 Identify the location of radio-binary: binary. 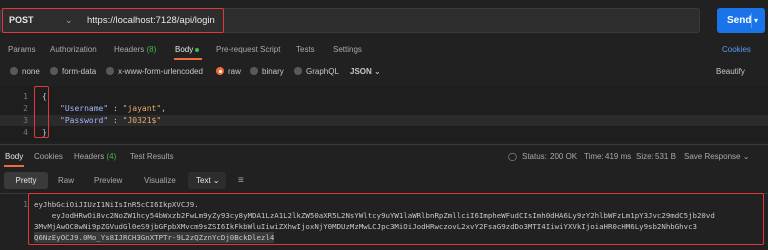
(267, 72).